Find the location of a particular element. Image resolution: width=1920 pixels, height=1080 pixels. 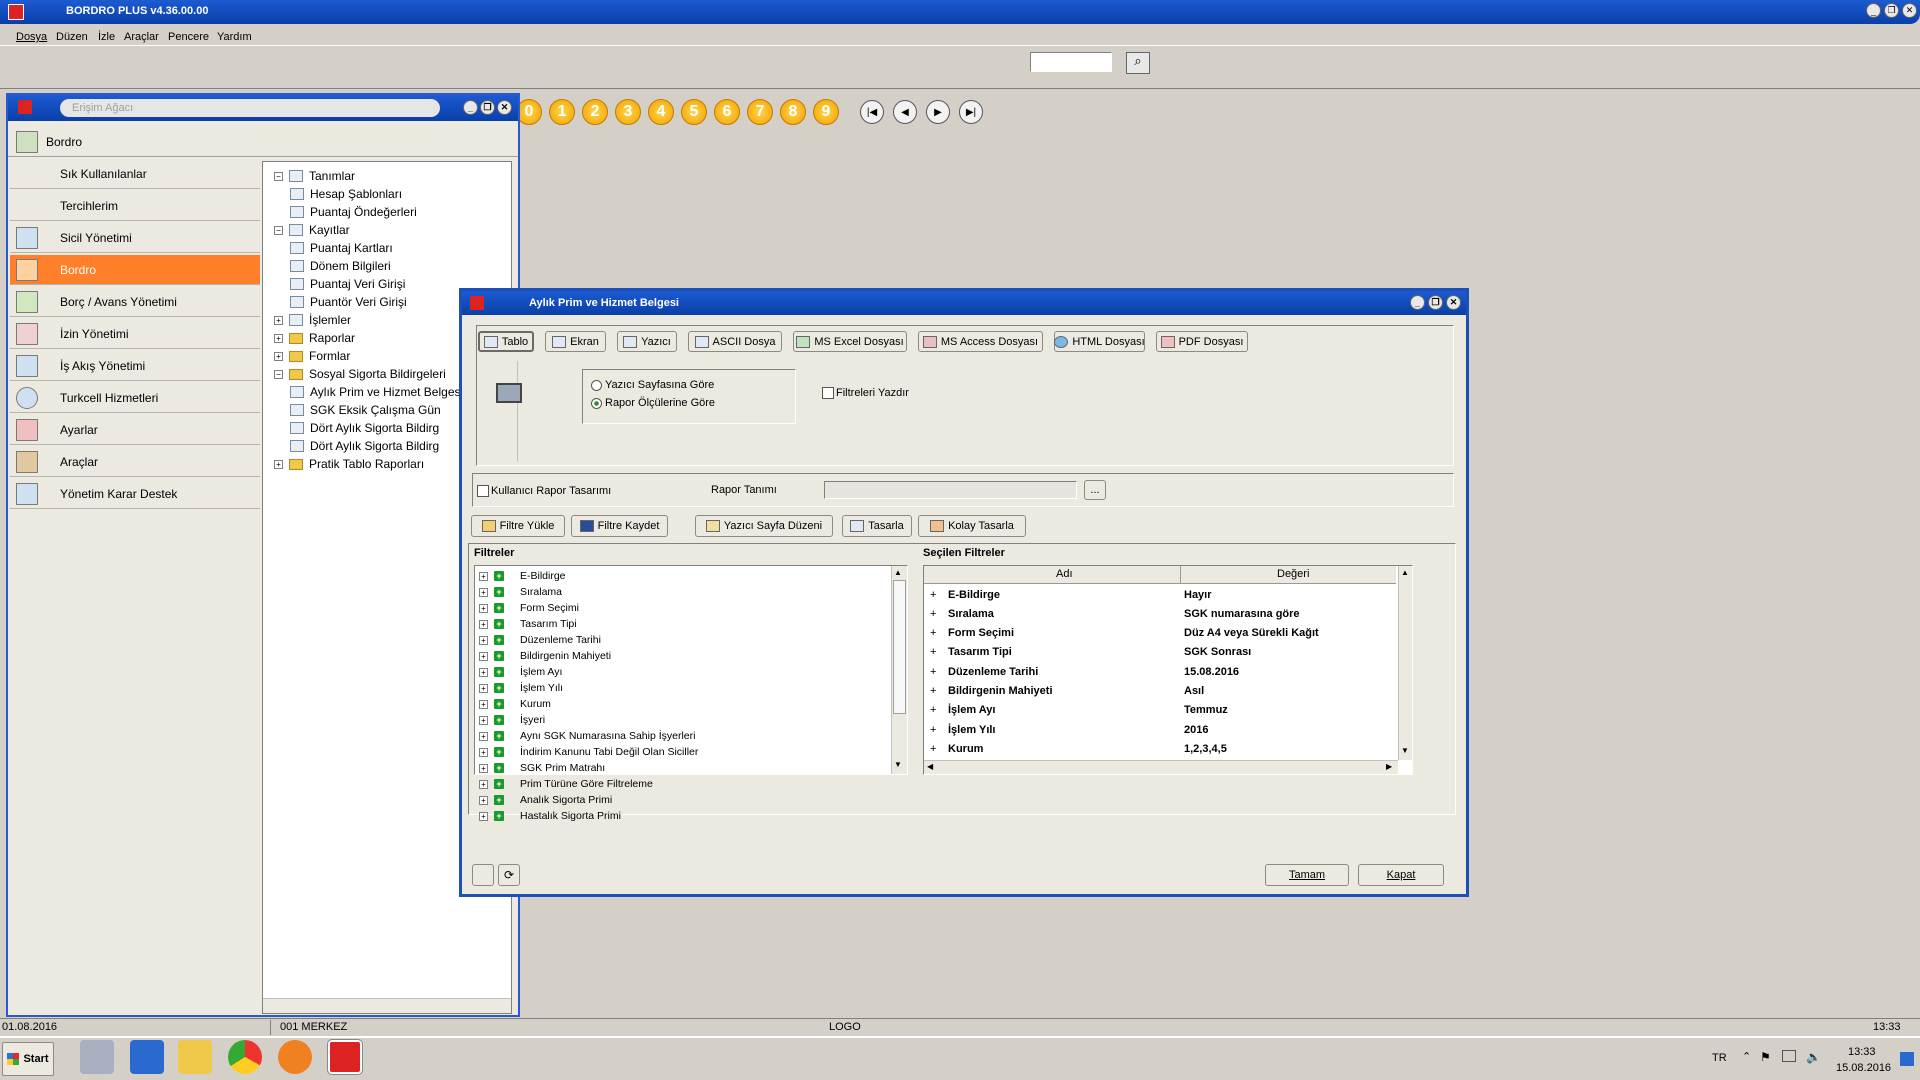

filters-scroll-up: ▲ is located at coordinates (898, 572).